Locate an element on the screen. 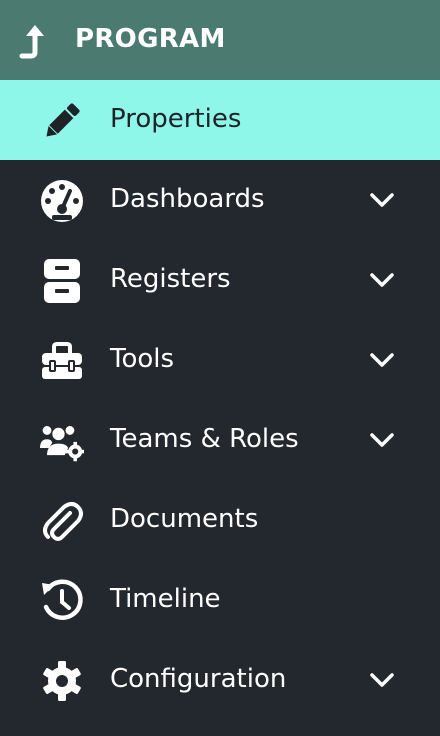  dashboard-gauge-icon is located at coordinates (62, 201).